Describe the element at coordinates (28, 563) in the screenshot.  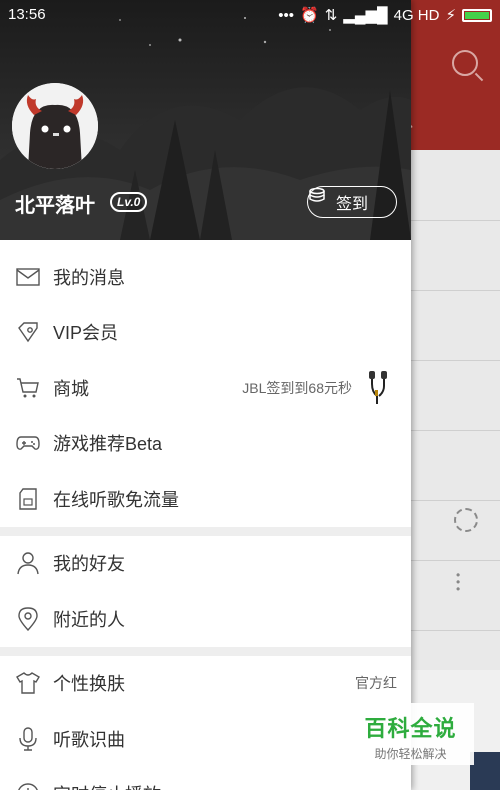
I see `person-icon` at that location.